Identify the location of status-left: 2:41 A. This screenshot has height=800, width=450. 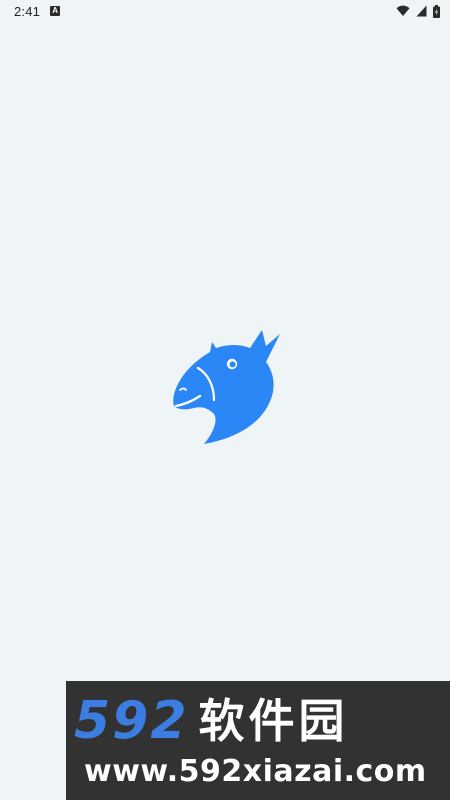
(37, 11).